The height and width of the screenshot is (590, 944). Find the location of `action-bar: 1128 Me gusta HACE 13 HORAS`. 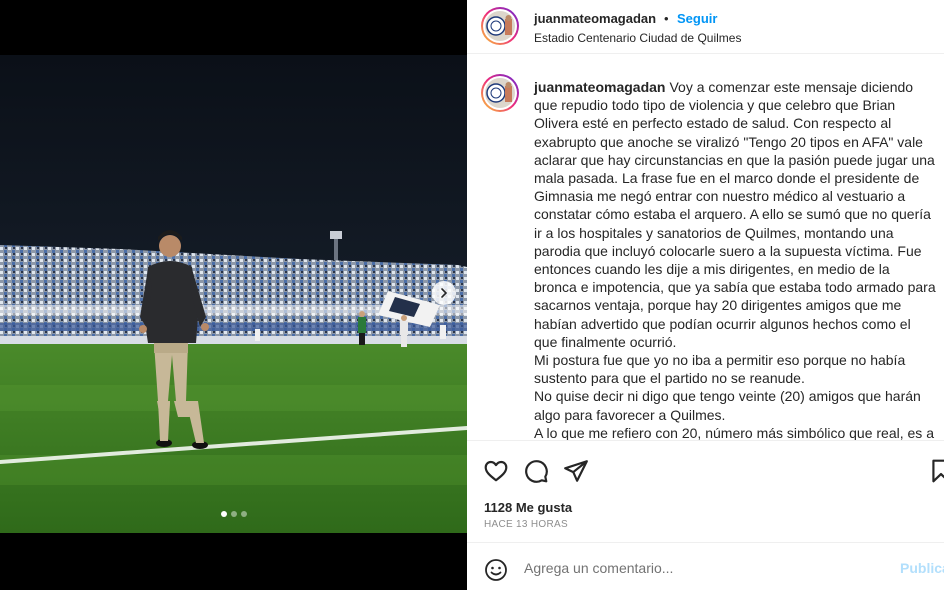

action-bar: 1128 Me gusta HACE 13 HORAS is located at coordinates (705, 491).